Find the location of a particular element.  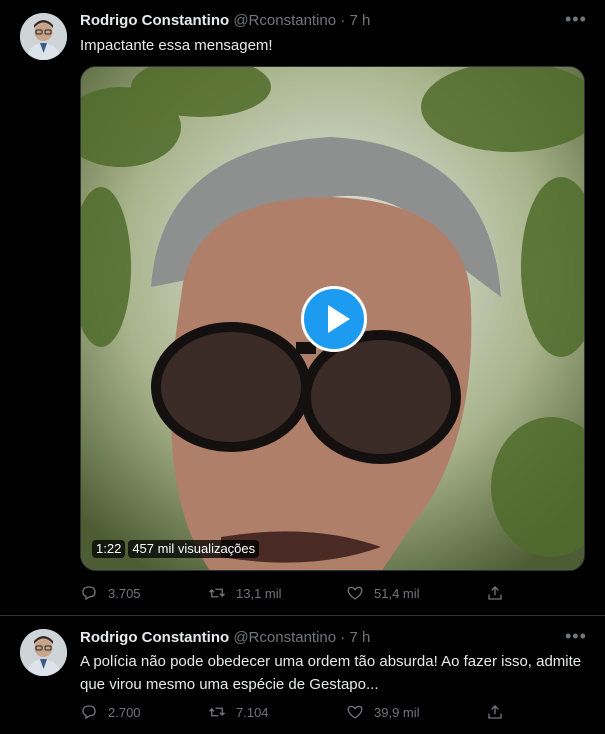

play-icon is located at coordinates (334, 319).